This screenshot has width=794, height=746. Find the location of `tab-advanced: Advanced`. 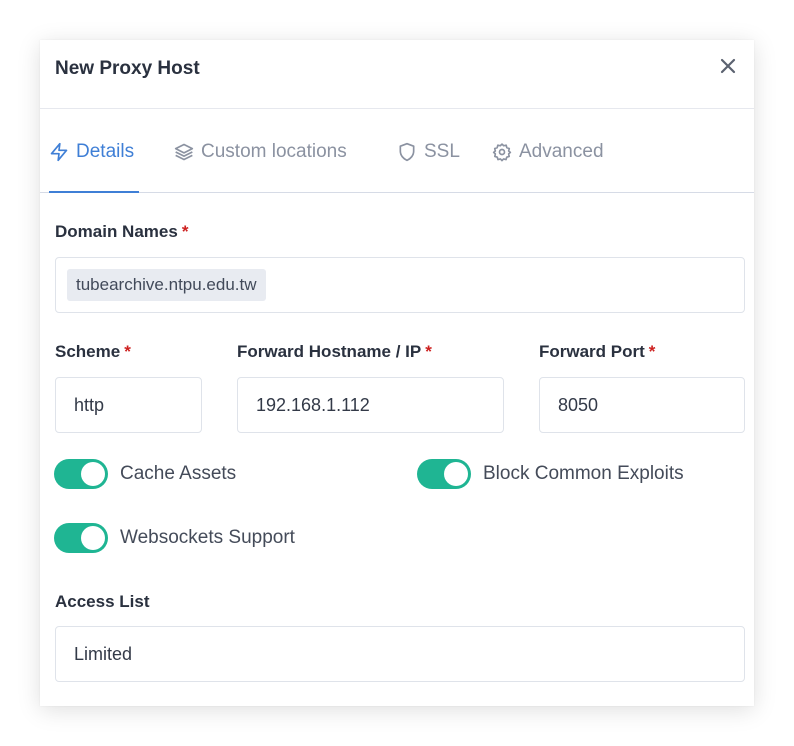

tab-advanced: Advanced is located at coordinates (548, 151).